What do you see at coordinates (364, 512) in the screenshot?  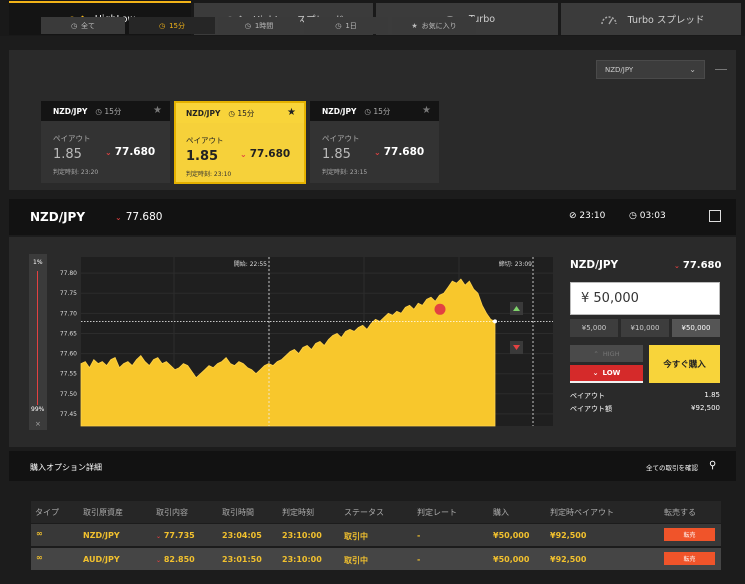 I see `header-cell: ステータス` at bounding box center [364, 512].